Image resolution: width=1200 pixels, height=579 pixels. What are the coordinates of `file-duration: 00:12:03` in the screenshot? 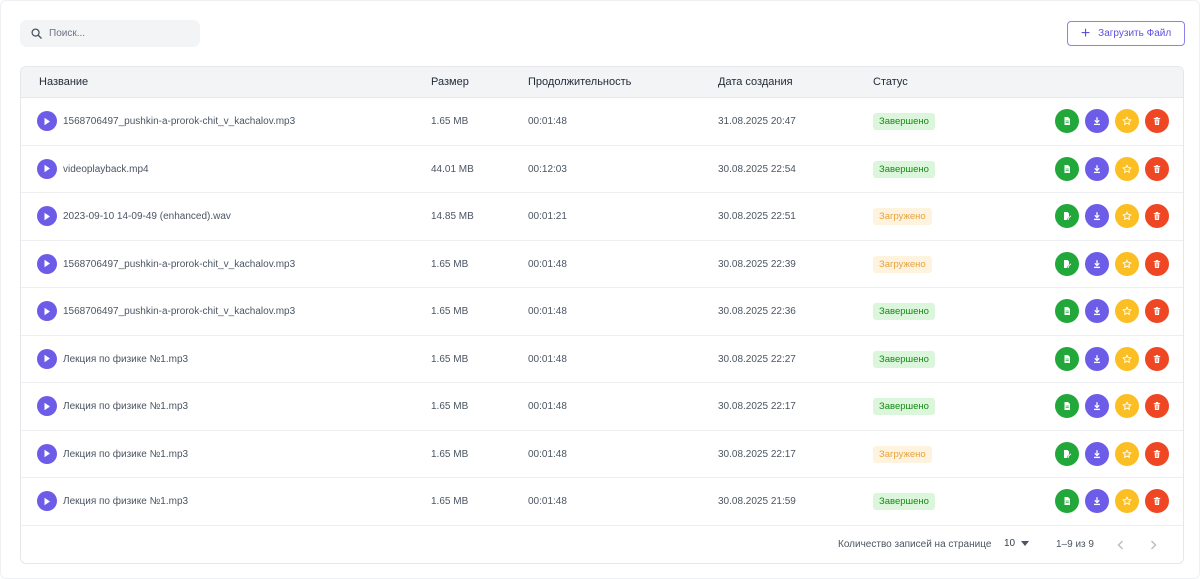 It's located at (547, 169).